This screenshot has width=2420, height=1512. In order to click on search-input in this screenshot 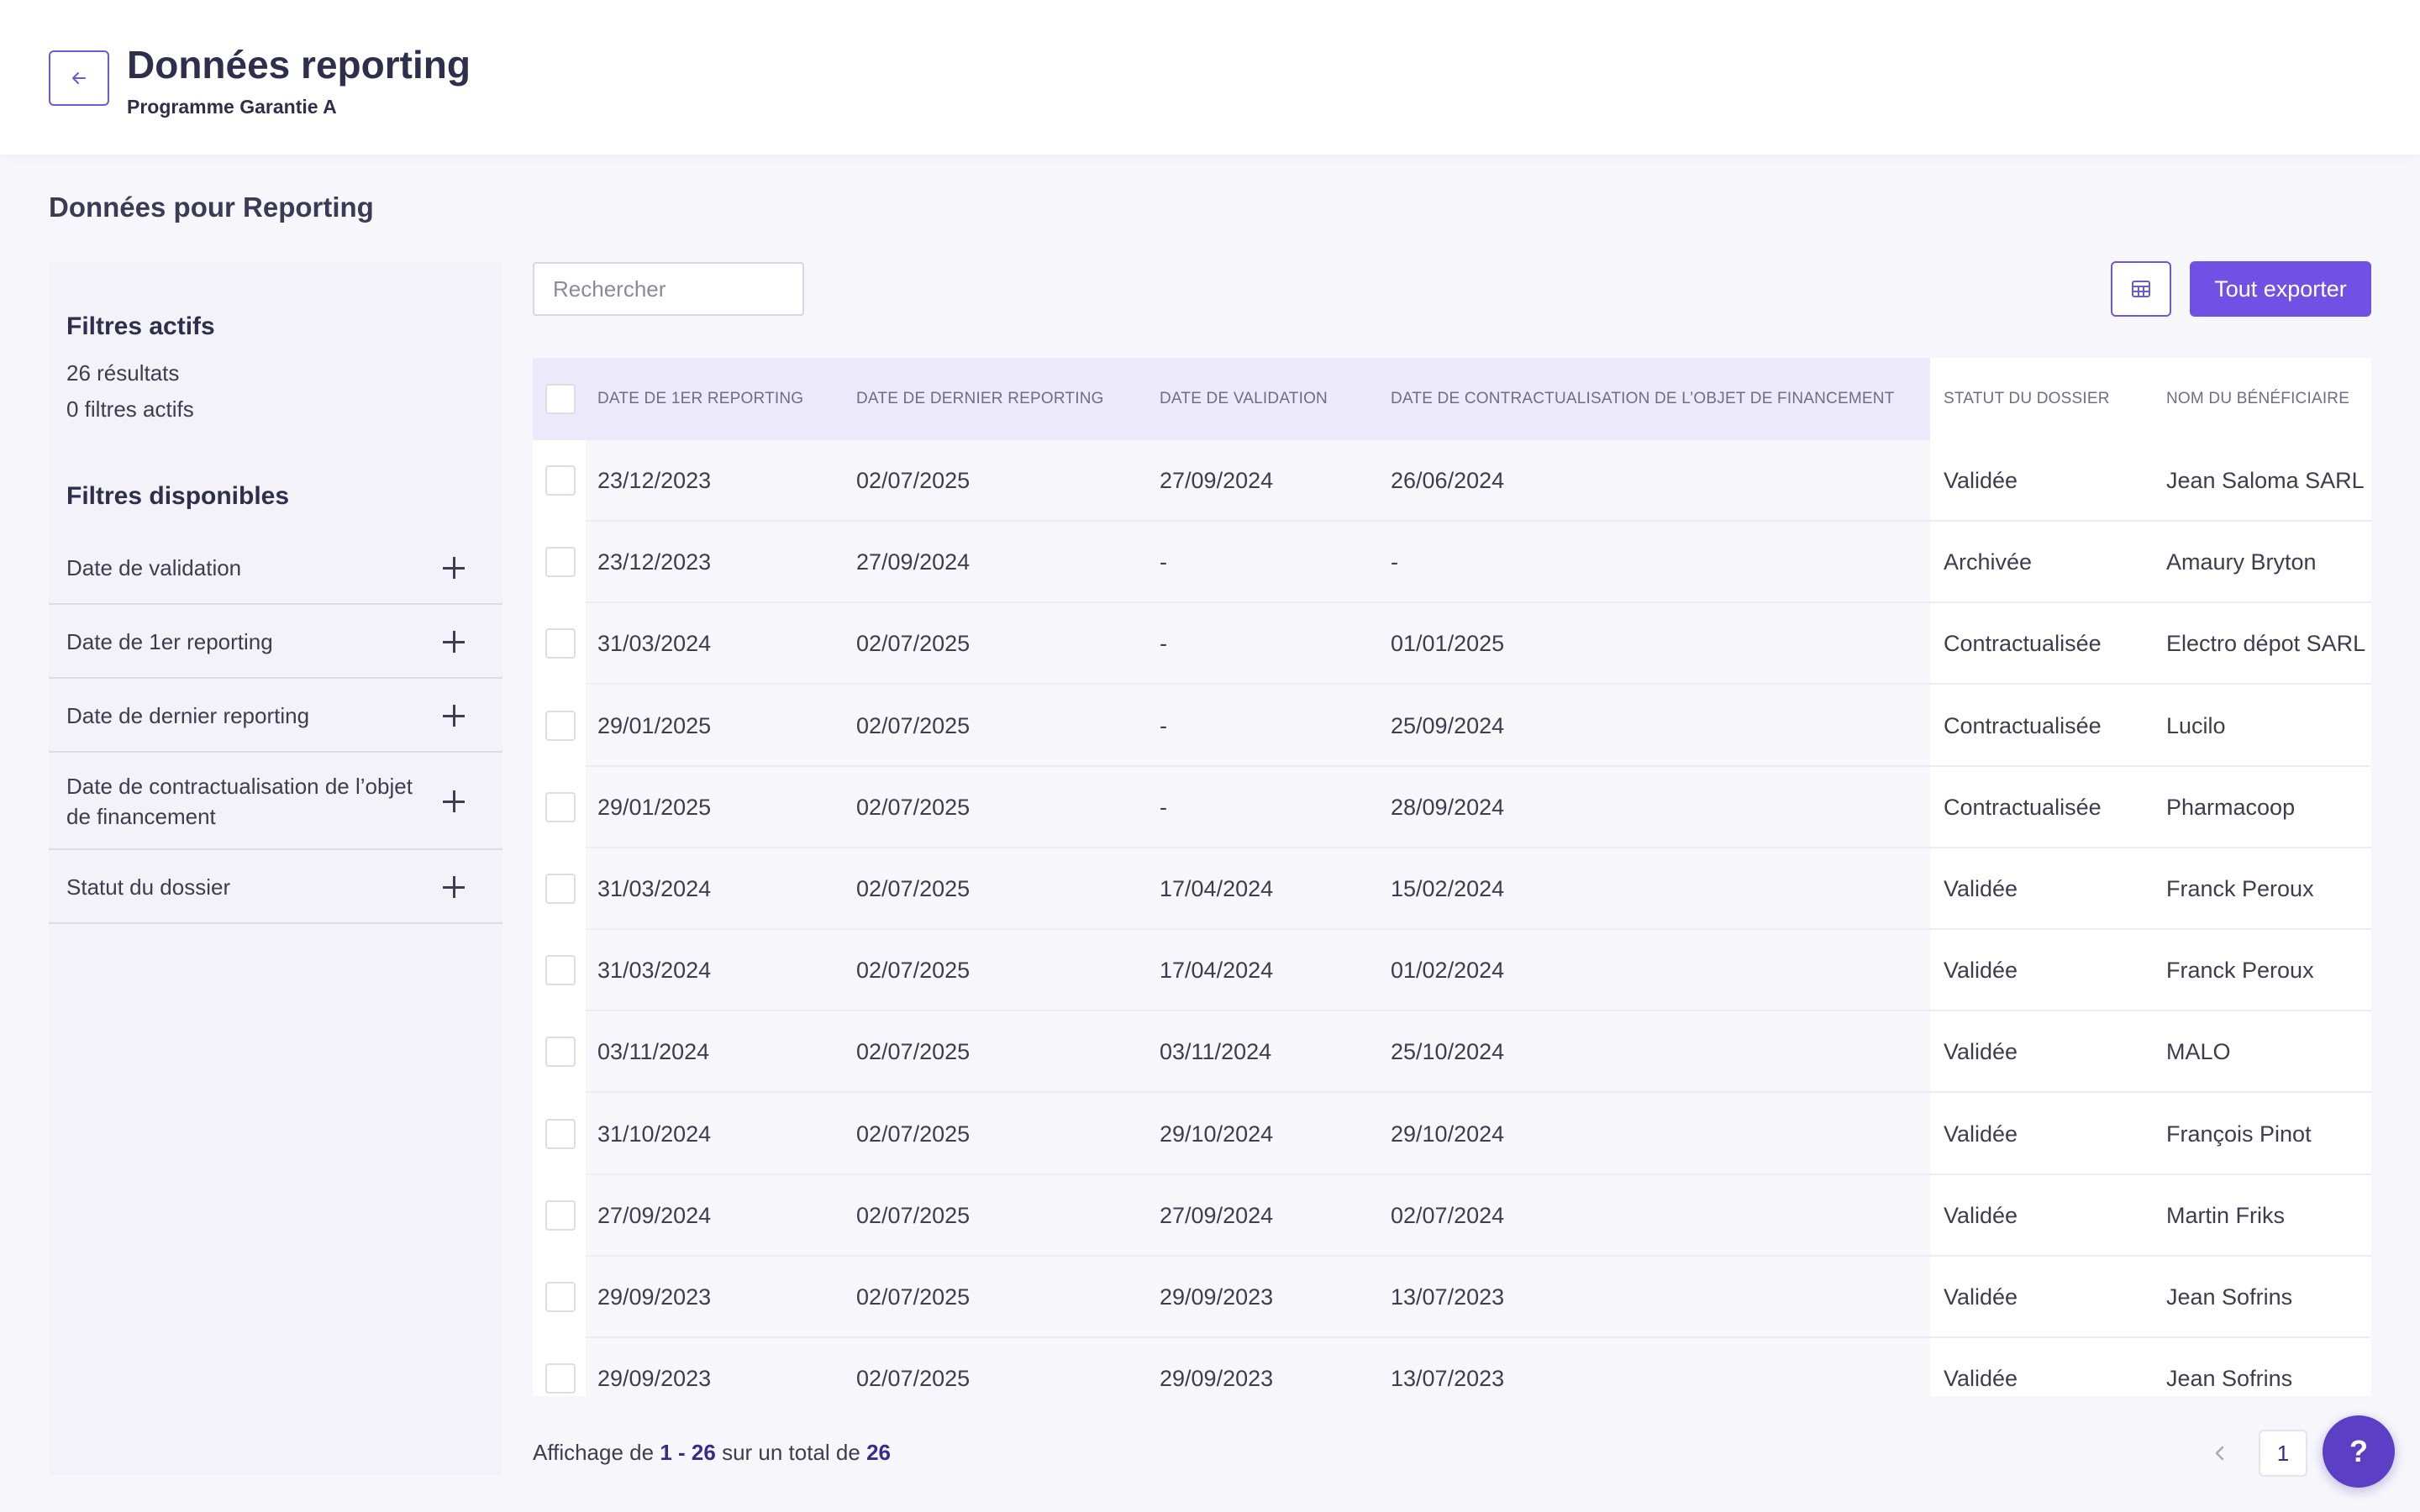, I will do `click(668, 289)`.